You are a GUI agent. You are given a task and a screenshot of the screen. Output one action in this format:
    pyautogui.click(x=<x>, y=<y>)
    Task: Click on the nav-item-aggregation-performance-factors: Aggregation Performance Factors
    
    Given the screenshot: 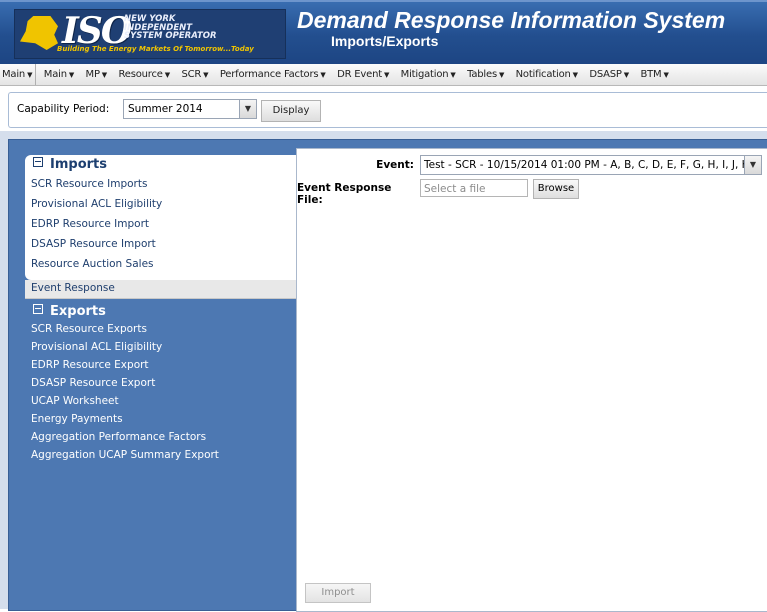 What is the action you would take?
    pyautogui.click(x=118, y=437)
    